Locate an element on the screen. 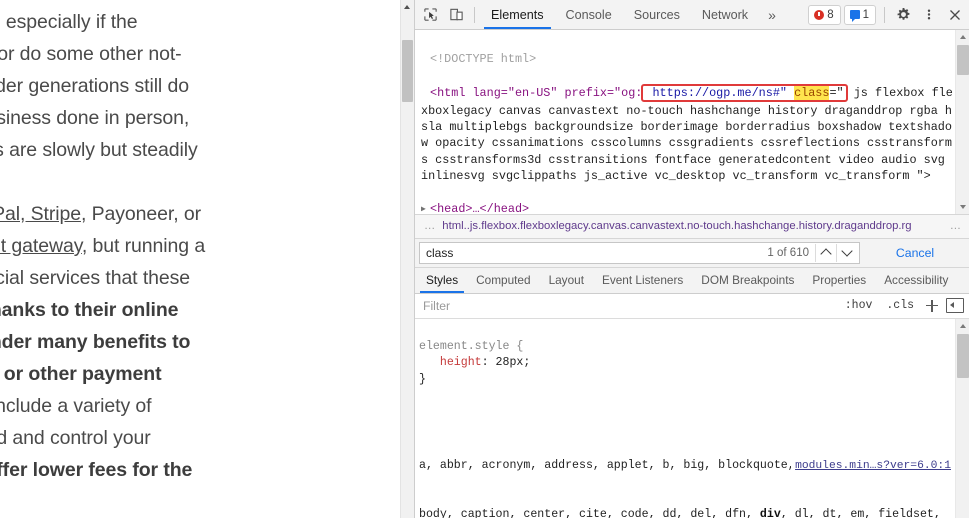 The image size is (969, 518). devtools-tab-list: Elements Console Sources Network is located at coordinates (619, 14).